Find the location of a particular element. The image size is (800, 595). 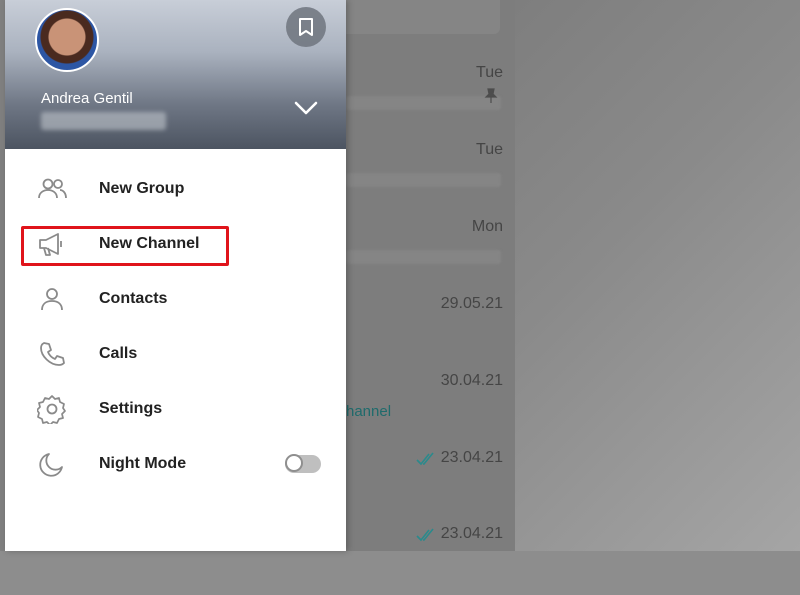

bookmark-icon is located at coordinates (306, 27).